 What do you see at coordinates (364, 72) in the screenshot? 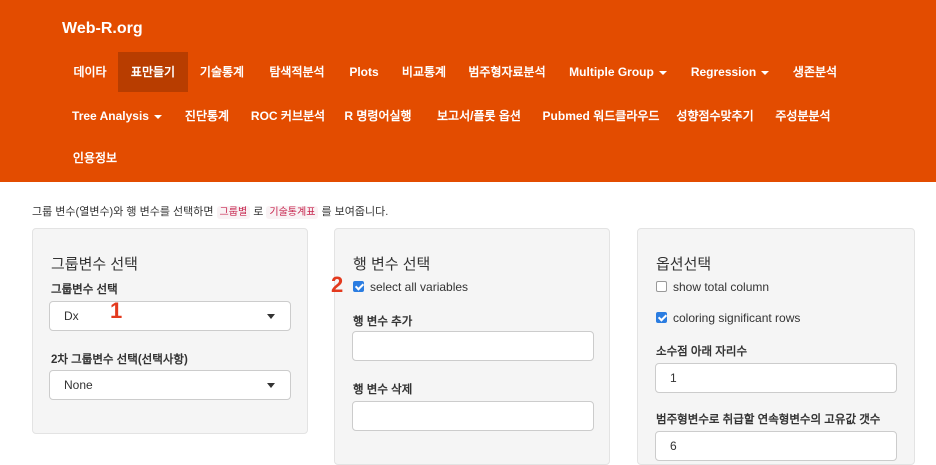
I see `nav-item-plots: Plots` at bounding box center [364, 72].